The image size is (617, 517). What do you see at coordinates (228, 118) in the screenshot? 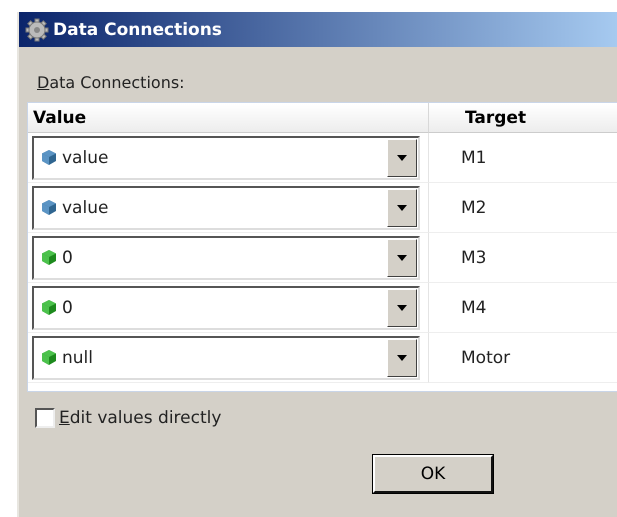
I see `column-header: Value` at bounding box center [228, 118].